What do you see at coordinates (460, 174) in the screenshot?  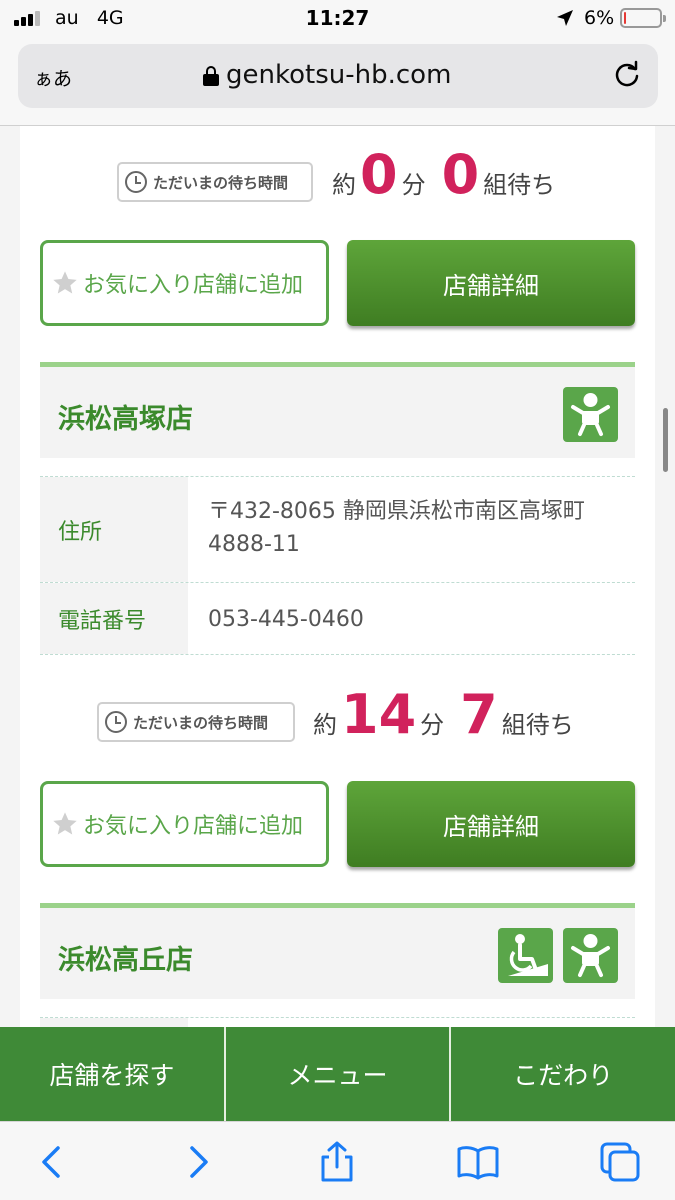 I see `wait-groups: 0` at bounding box center [460, 174].